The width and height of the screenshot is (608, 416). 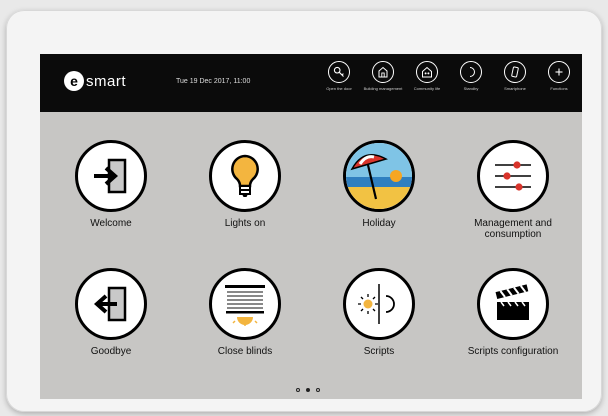 I want to click on tile-management-consumption: Management and consumption, so click(x=513, y=190).